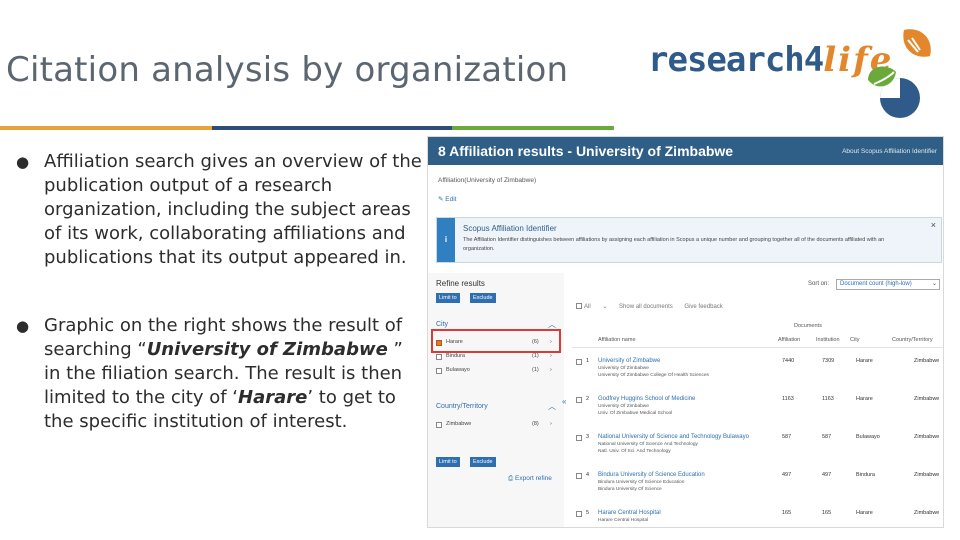 The width and height of the screenshot is (960, 540). Describe the element at coordinates (828, 361) in the screenshot. I see `institution-docs: 7309` at that location.